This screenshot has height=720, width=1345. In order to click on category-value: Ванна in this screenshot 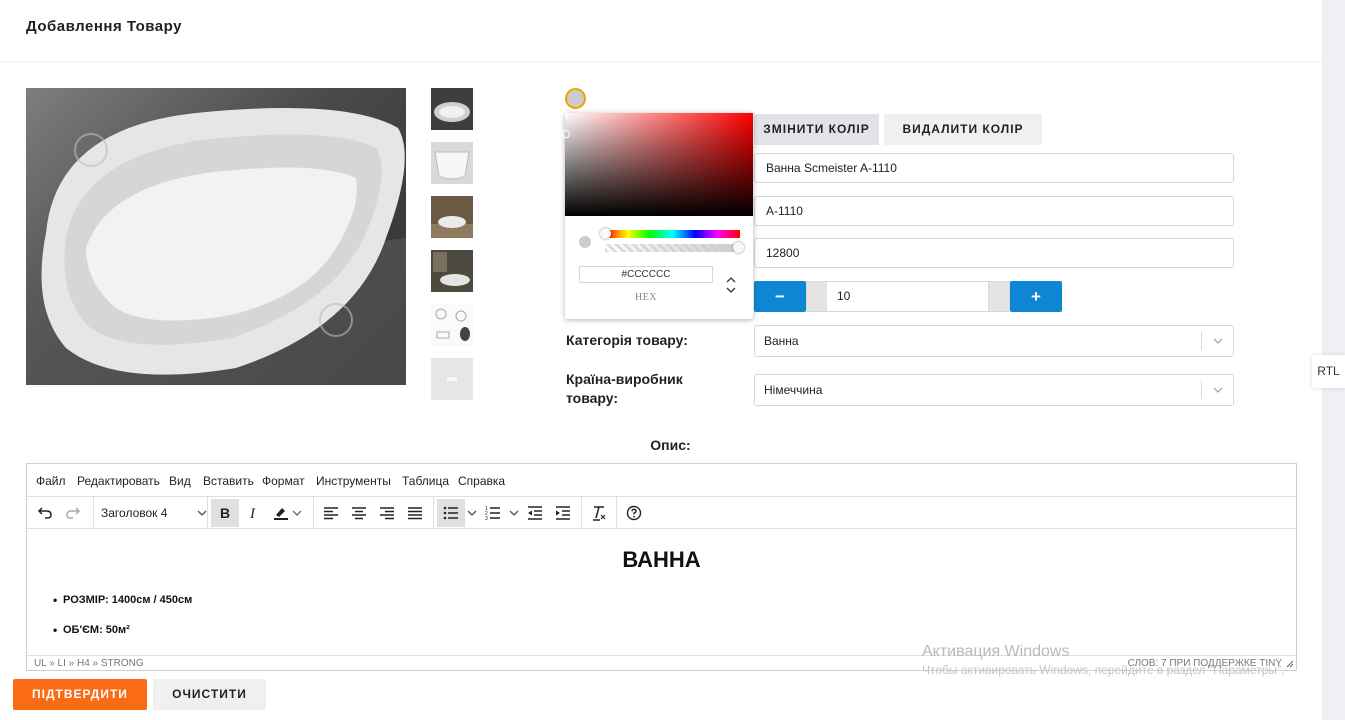, I will do `click(781, 341)`.